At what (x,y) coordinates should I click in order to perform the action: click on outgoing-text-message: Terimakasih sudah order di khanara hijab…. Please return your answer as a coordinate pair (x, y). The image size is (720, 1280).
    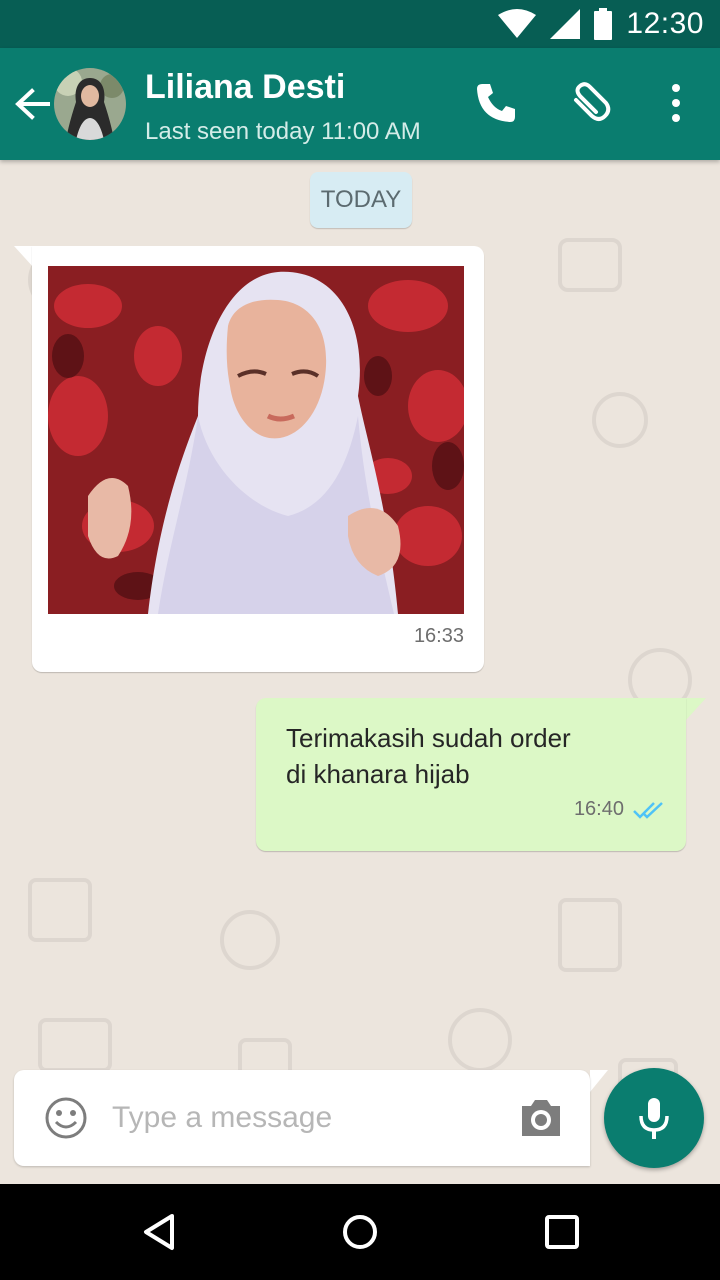
    Looking at the image, I should click on (471, 774).